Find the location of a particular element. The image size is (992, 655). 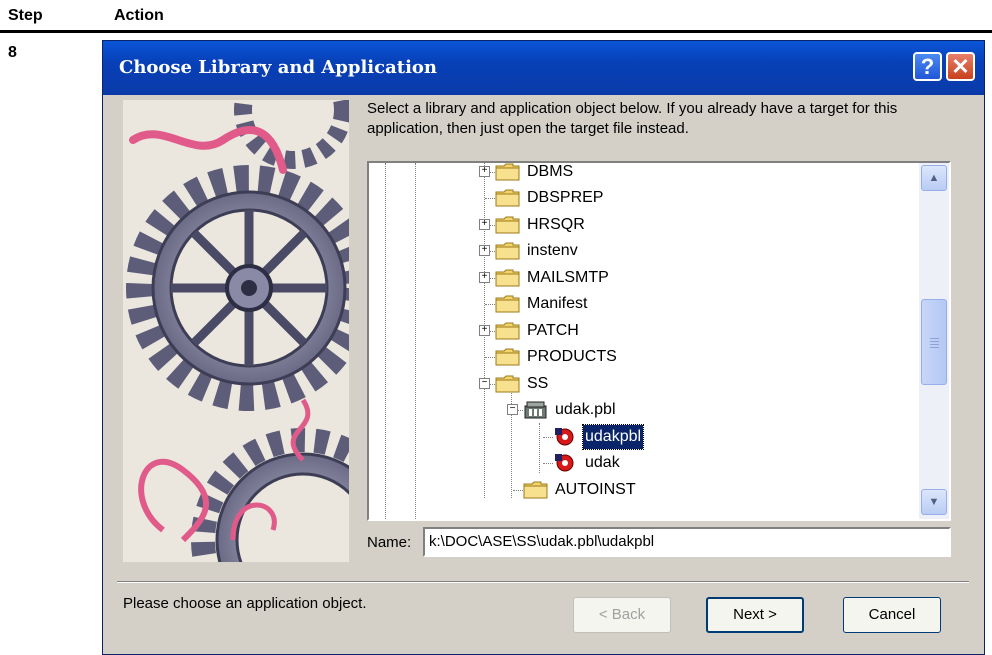

tree-item-label: udak.pbl is located at coordinates (585, 409).